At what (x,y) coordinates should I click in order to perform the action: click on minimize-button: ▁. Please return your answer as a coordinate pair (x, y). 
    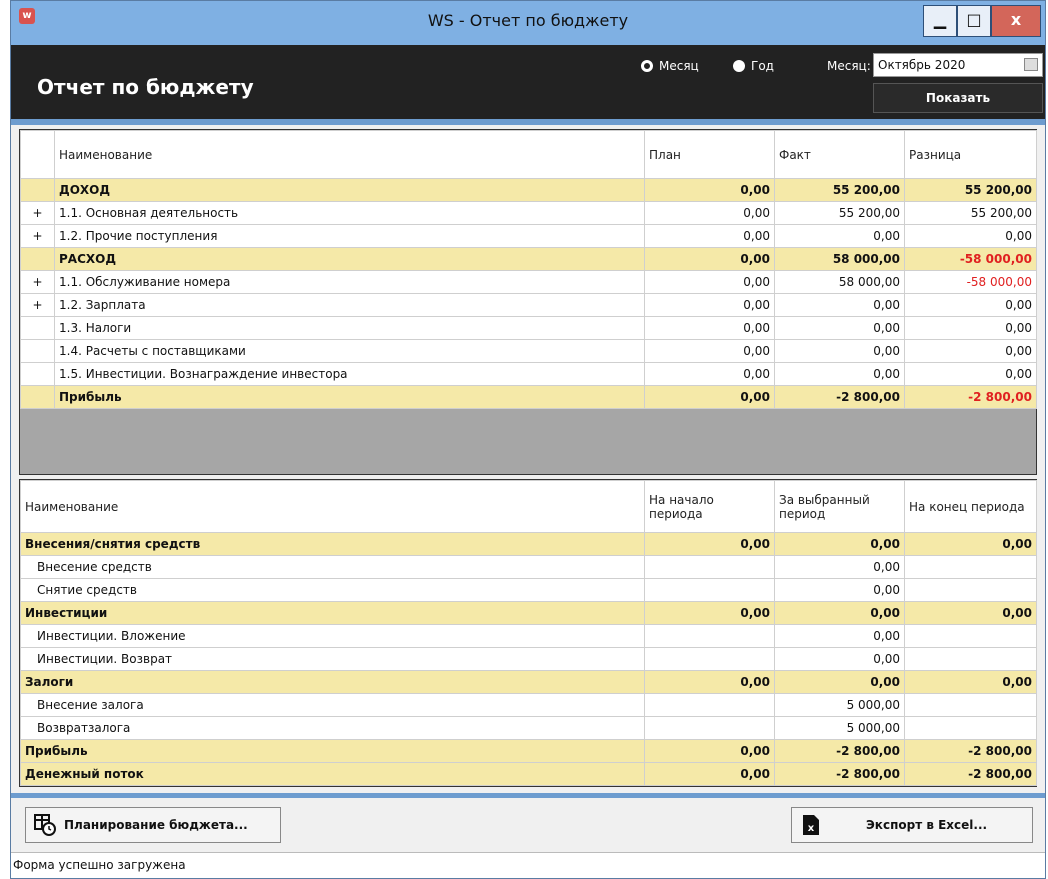
    Looking at the image, I should click on (940, 21).